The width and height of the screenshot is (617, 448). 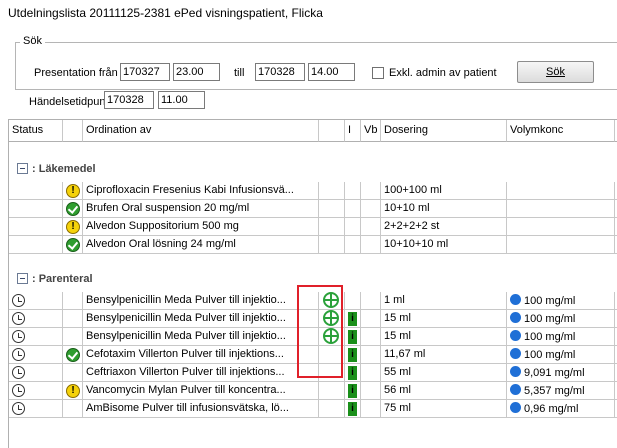 I want to click on cell-name: Alvedon Suppositorium 500 mg, so click(x=201, y=227).